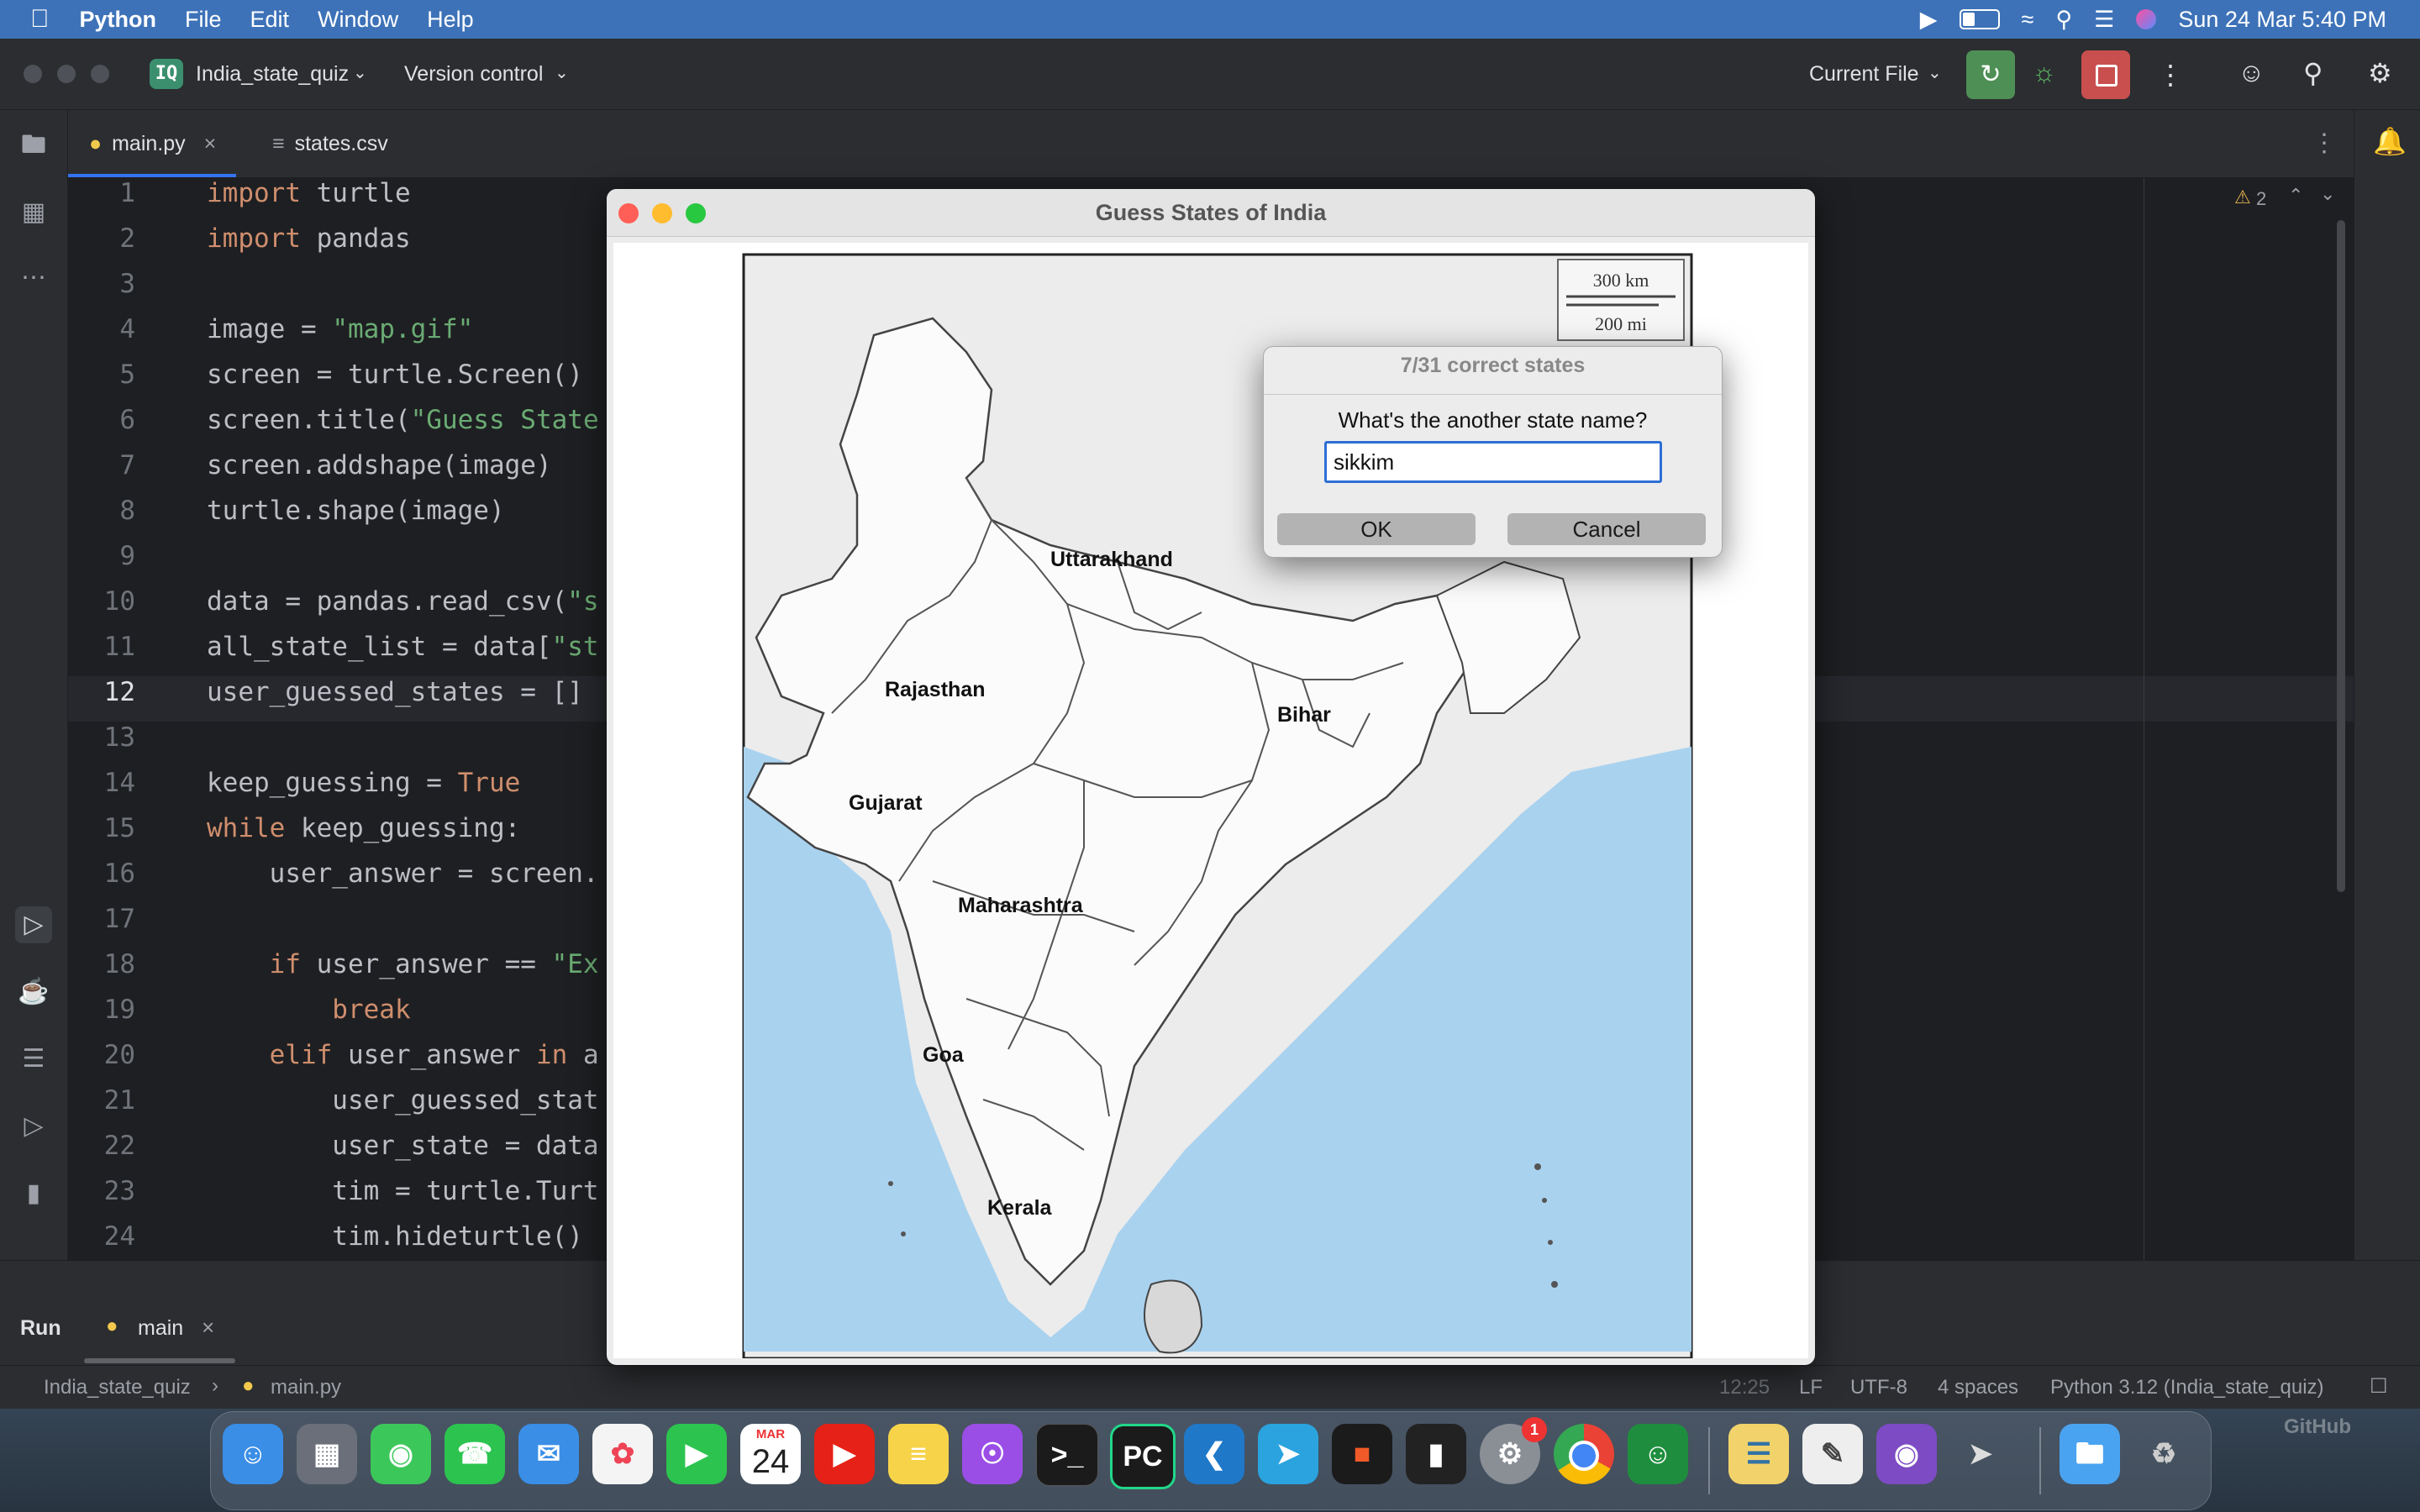  I want to click on tk-close-button, so click(628, 213).